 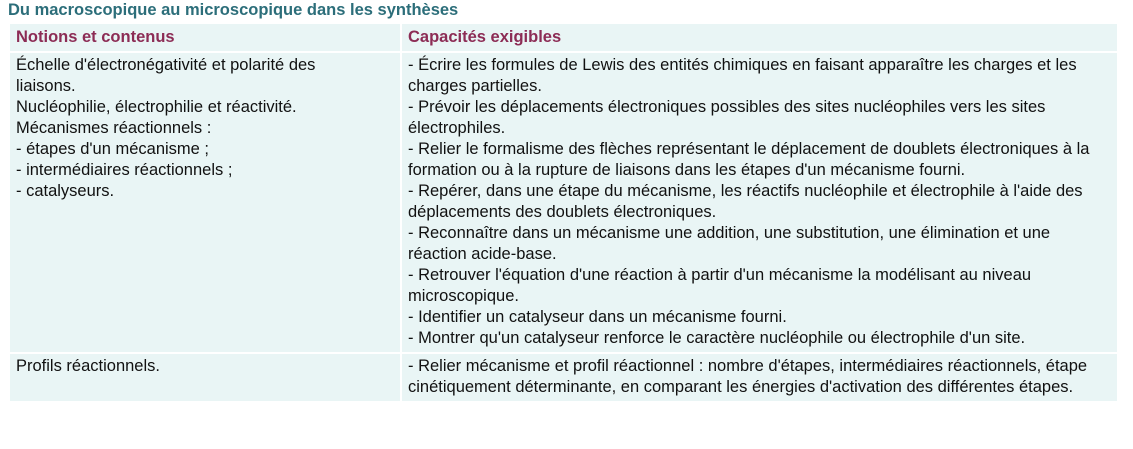 I want to click on notion-line: - intermédiaires réactionnels ;, so click(x=124, y=170).